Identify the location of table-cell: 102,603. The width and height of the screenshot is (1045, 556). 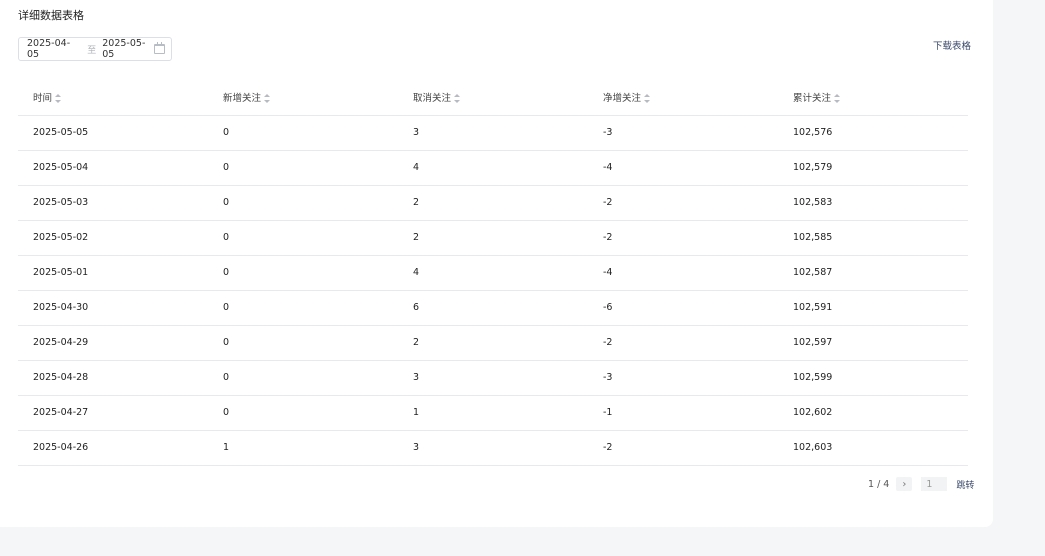
(873, 448).